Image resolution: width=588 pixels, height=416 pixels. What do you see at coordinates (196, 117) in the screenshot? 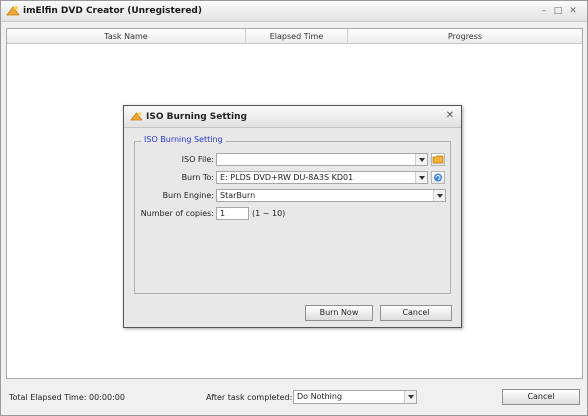
I see `dialog-title: ISO Burning Setting` at bounding box center [196, 117].